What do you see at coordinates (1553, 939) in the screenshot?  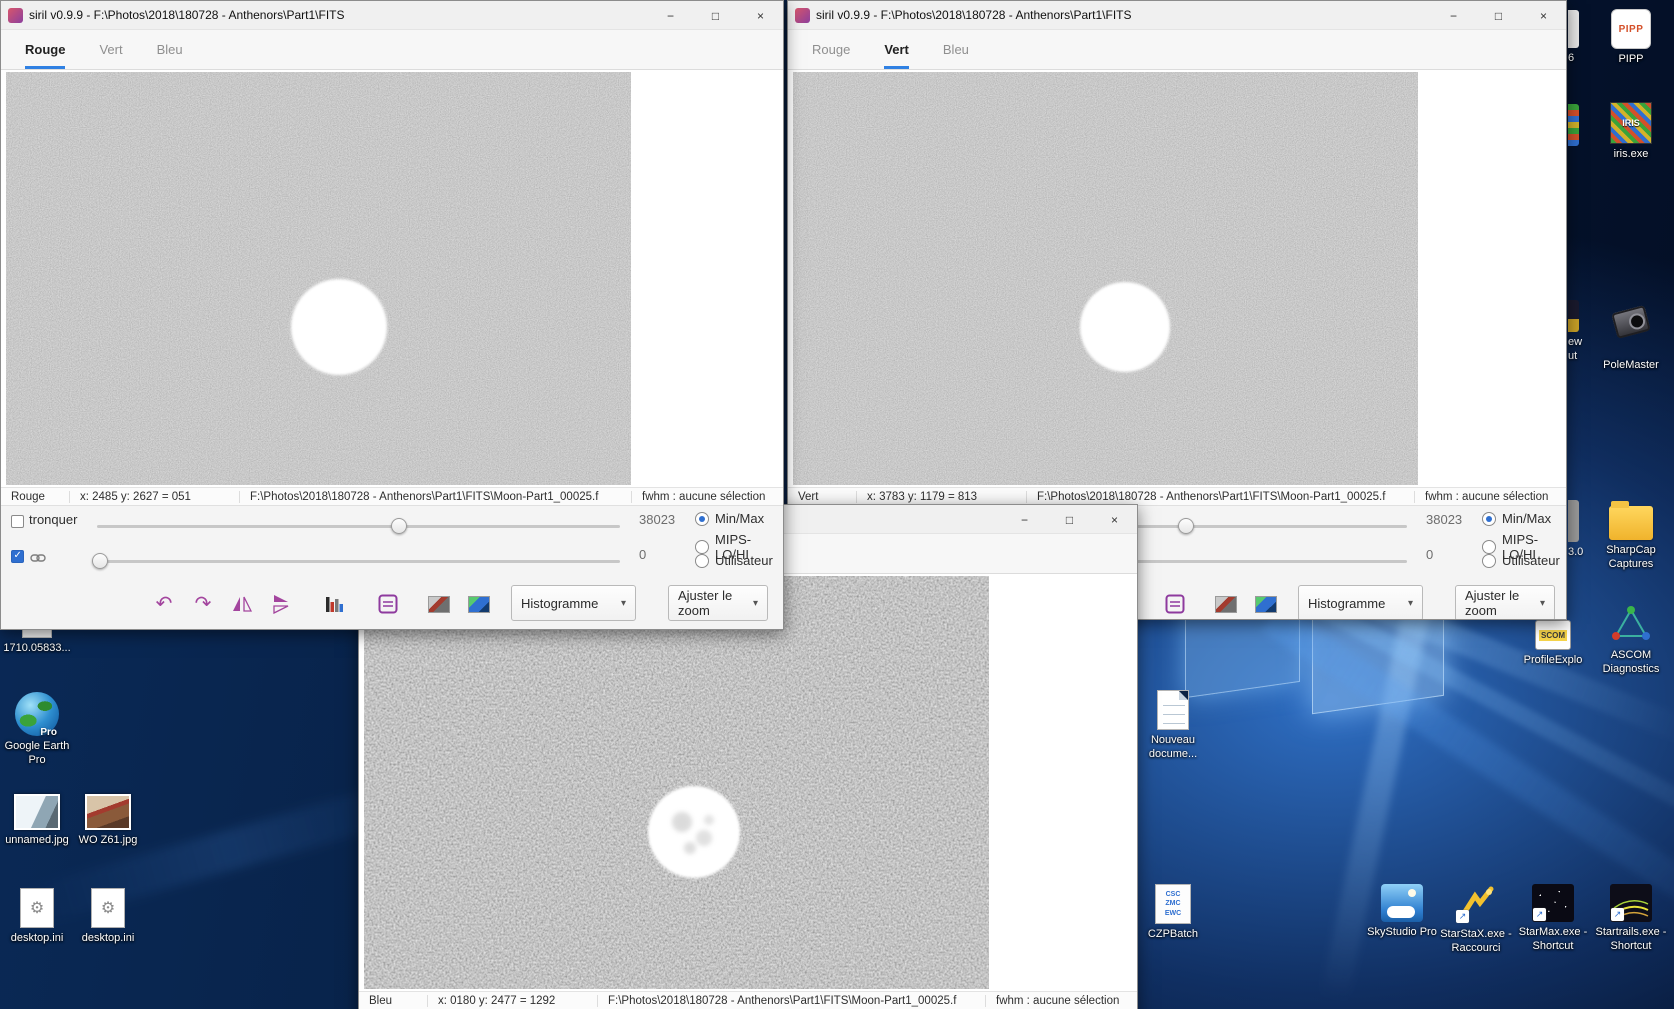 I see `icon-label: StarMax.exe - Shortcut` at bounding box center [1553, 939].